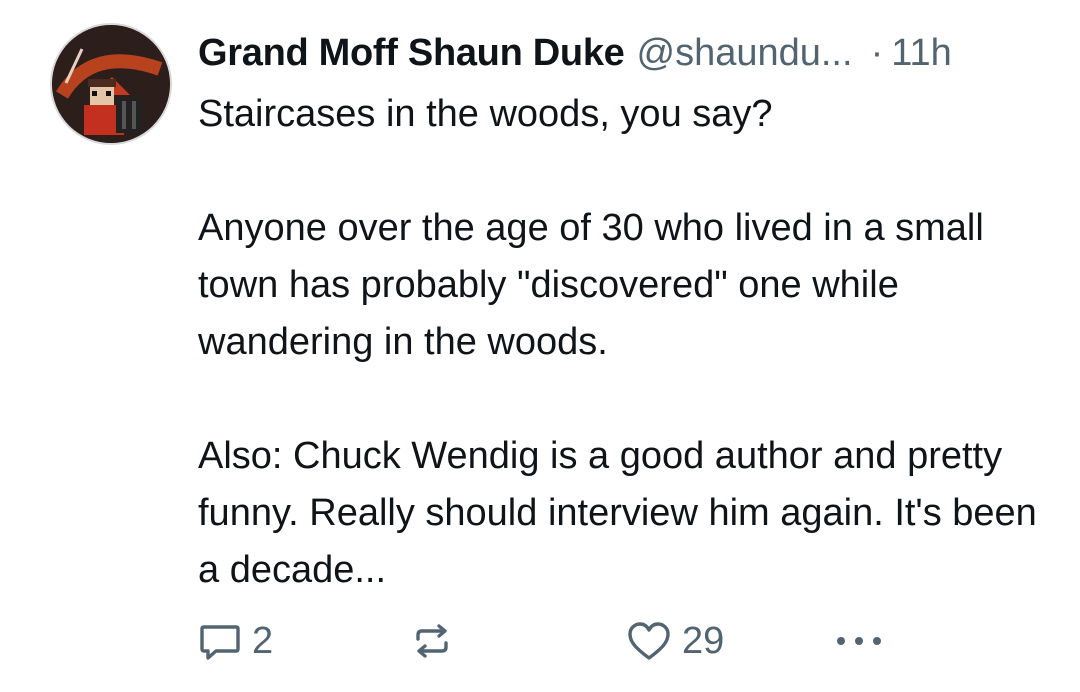  I want to click on heart-icon, so click(649, 641).